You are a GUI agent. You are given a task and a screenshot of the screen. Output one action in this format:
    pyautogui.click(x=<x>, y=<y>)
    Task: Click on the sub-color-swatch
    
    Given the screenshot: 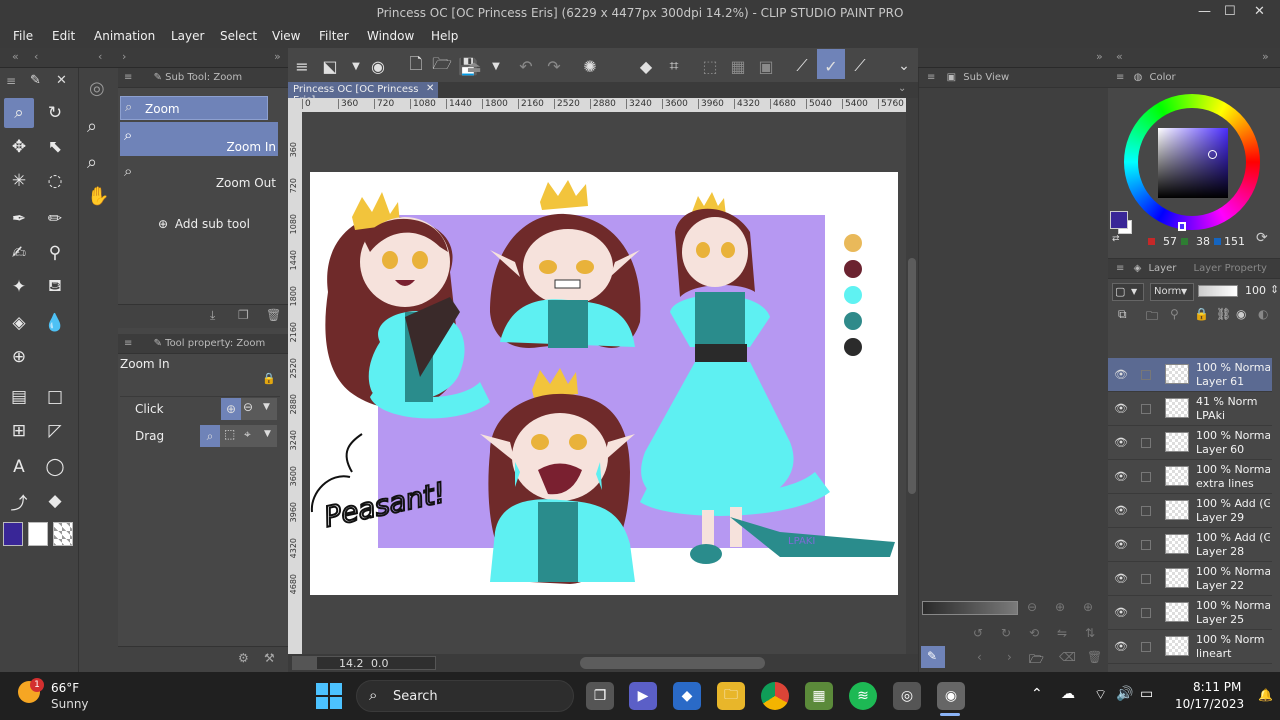 What is the action you would take?
    pyautogui.click(x=38, y=534)
    